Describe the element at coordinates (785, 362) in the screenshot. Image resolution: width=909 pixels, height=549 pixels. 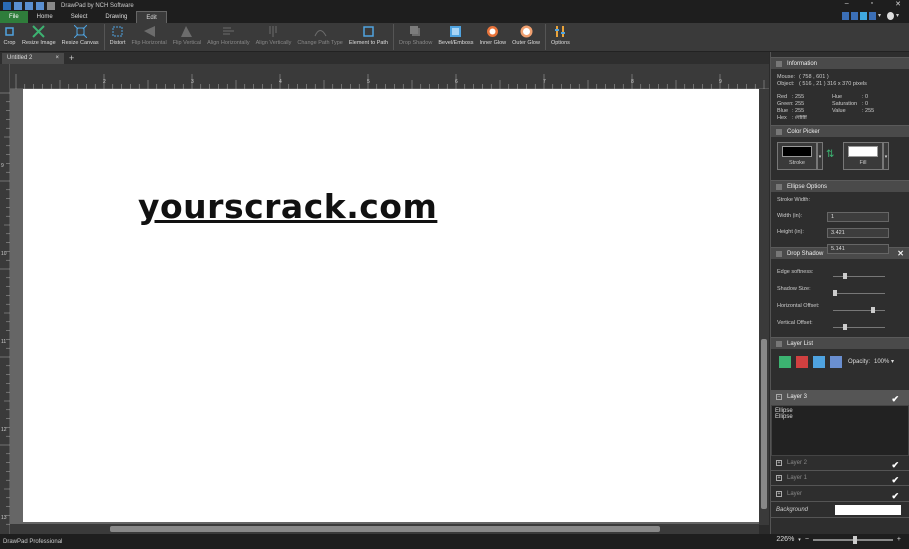
I see `add-layer-icon` at that location.